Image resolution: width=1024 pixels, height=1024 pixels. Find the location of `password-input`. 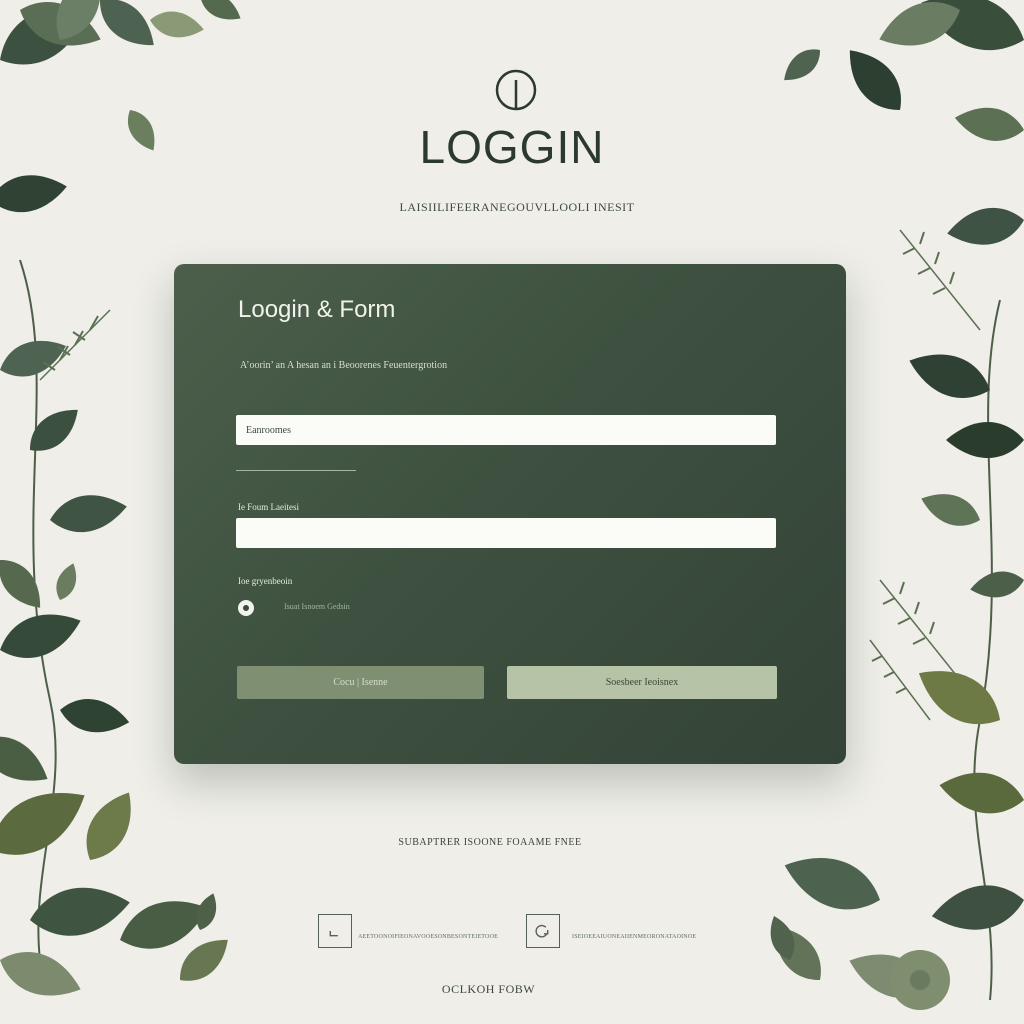

password-input is located at coordinates (506, 533).